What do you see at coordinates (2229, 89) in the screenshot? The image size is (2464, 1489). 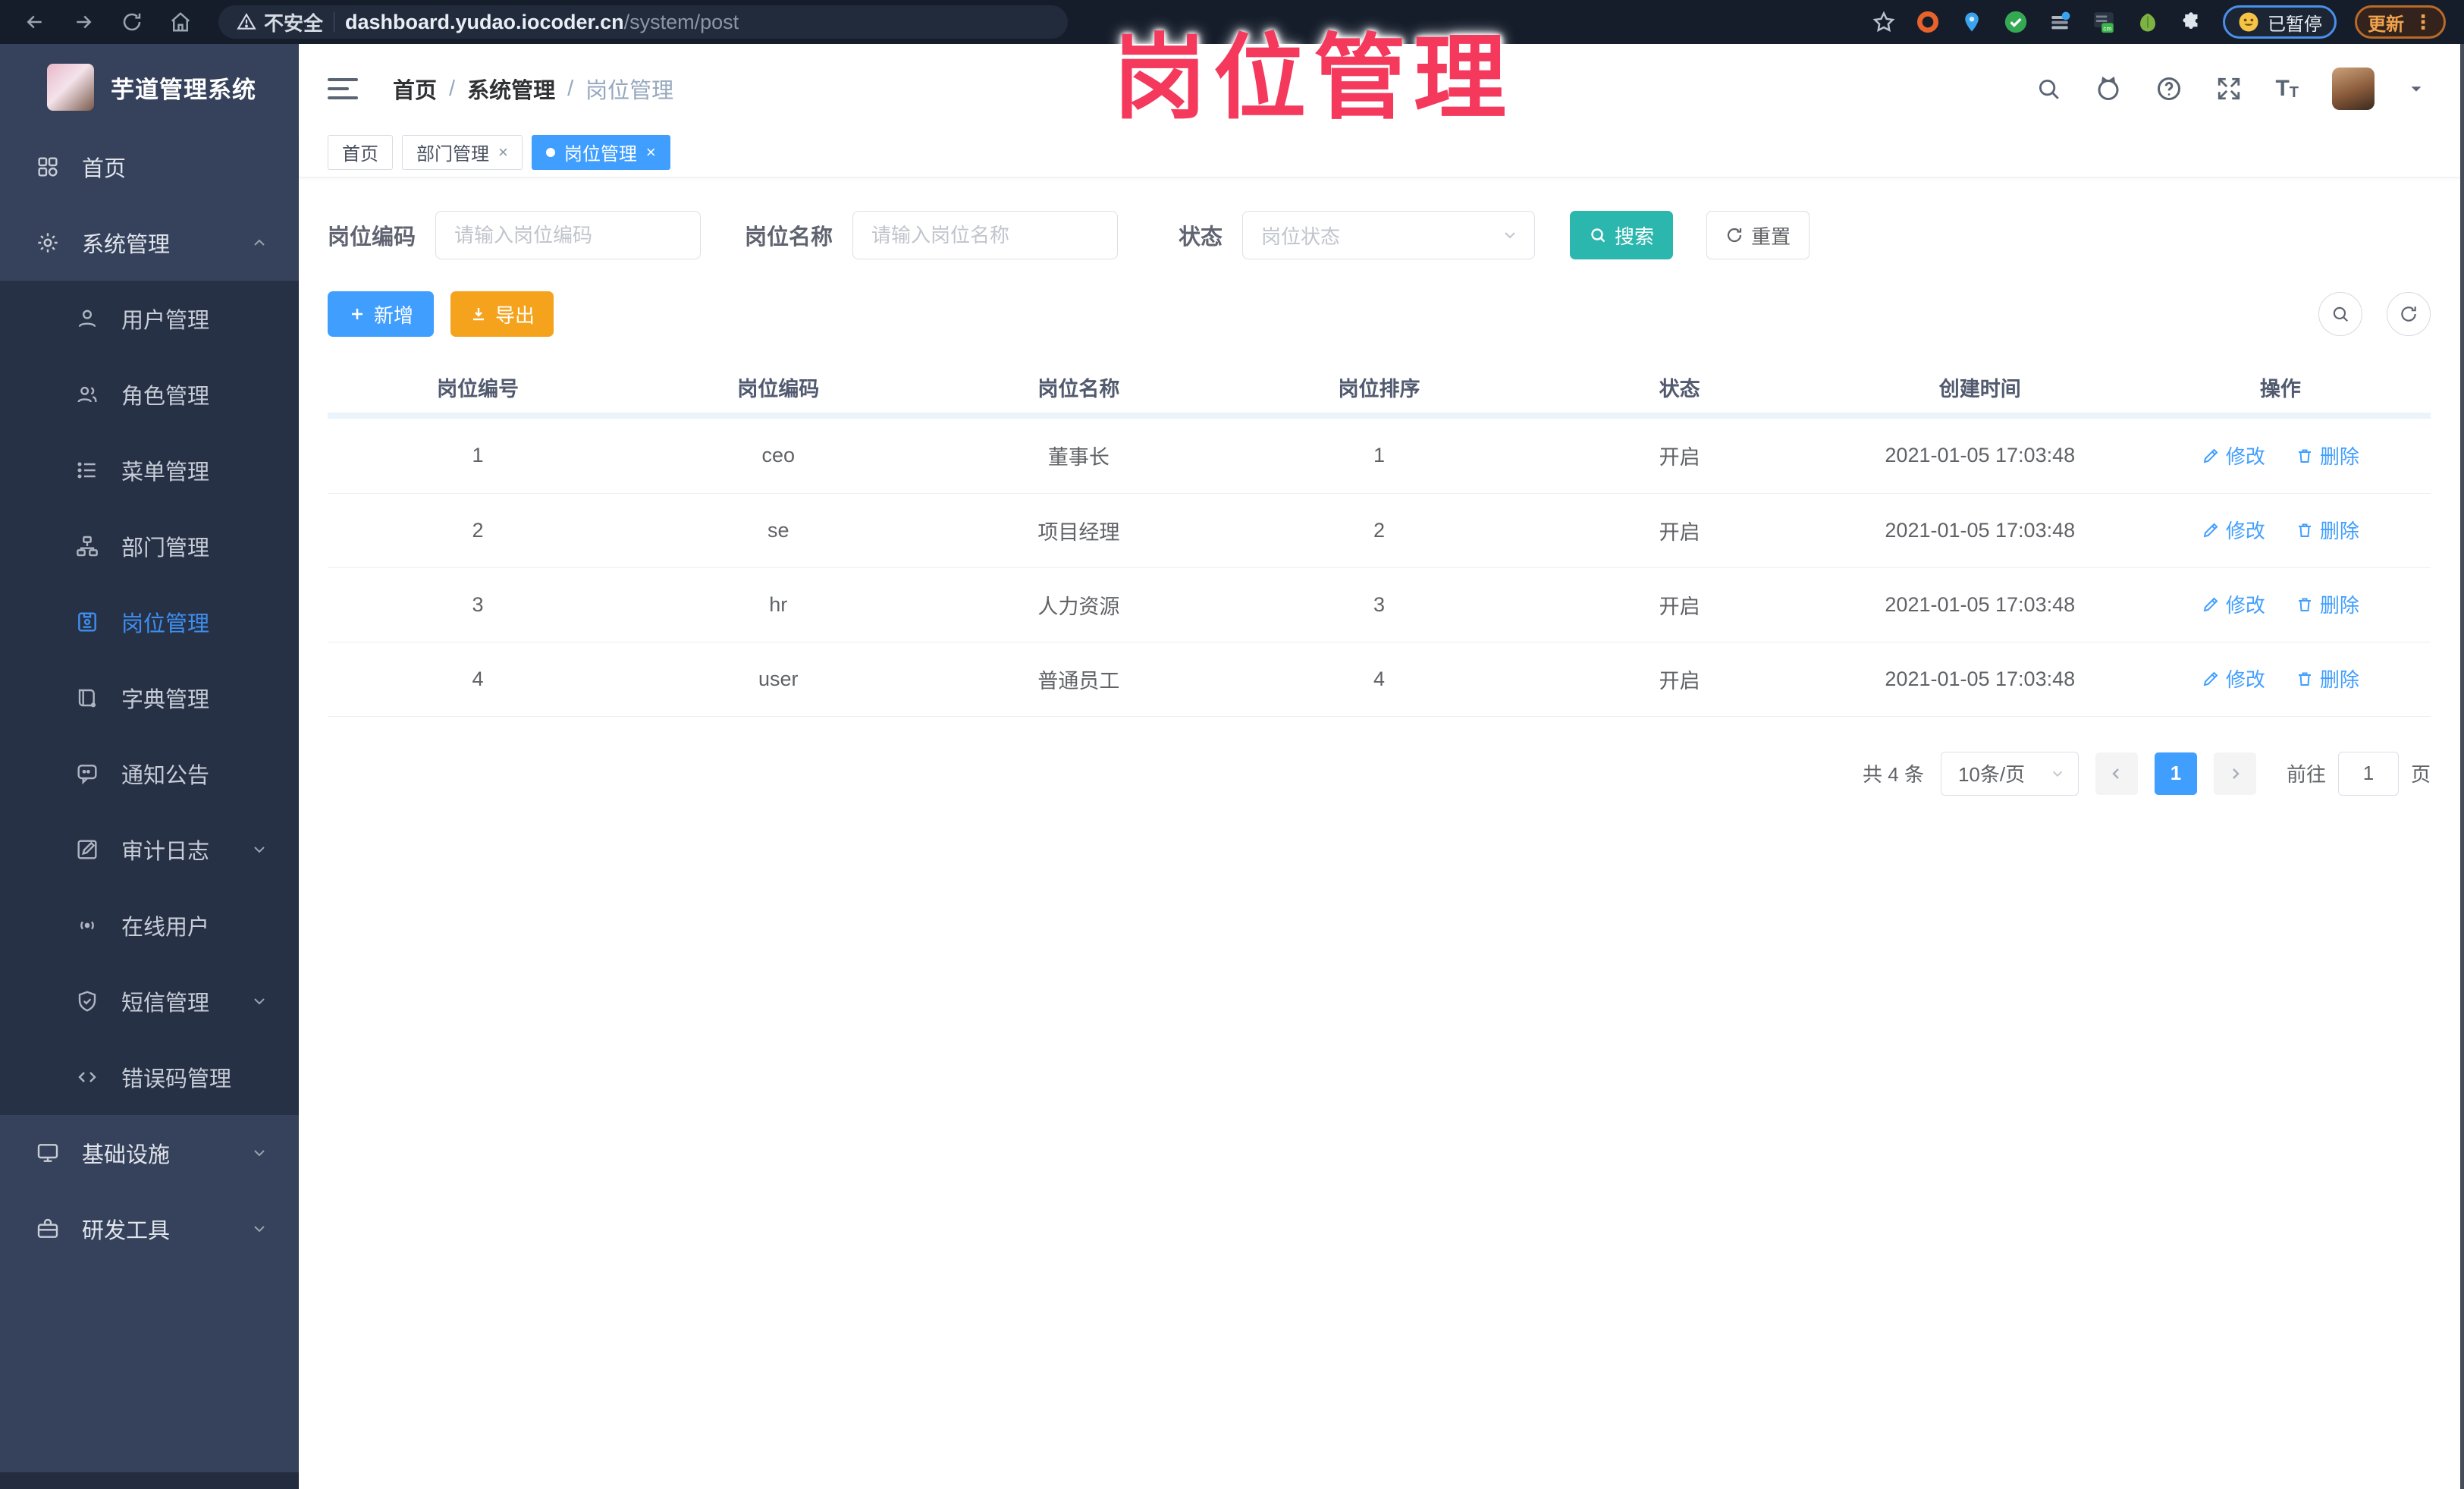 I see `fullscreen-icon` at bounding box center [2229, 89].